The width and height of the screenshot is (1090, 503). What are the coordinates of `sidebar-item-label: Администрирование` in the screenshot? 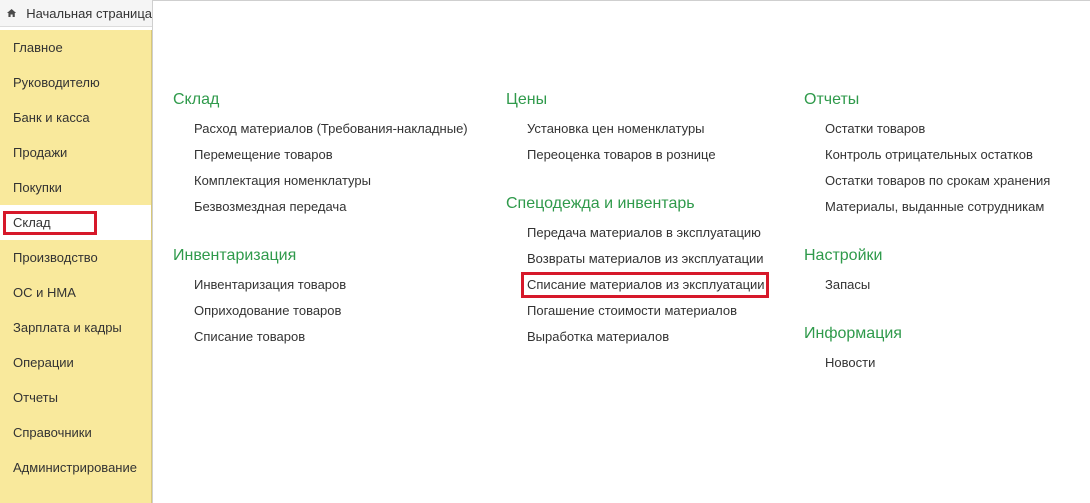 It's located at (75, 467).